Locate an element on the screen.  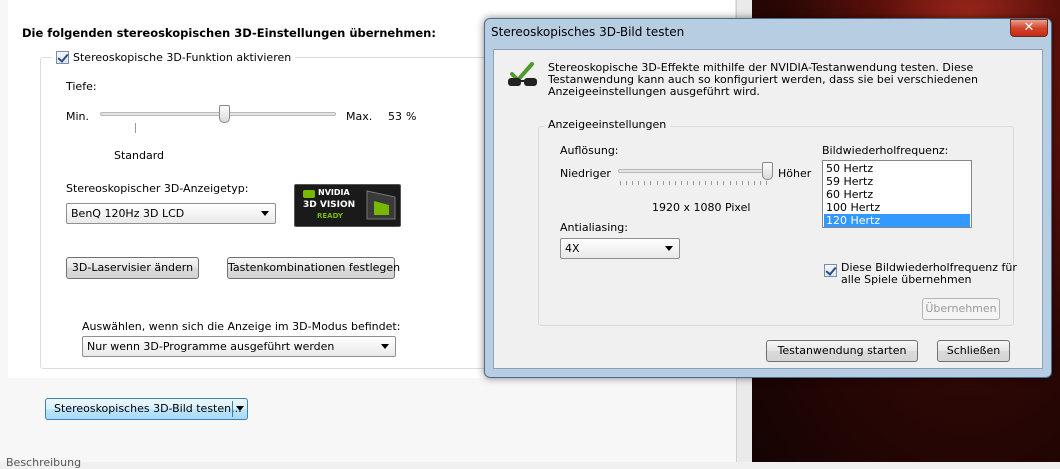
mode-dropdown: Nur wenn 3D-Programme ausgeführt werden is located at coordinates (239, 346).